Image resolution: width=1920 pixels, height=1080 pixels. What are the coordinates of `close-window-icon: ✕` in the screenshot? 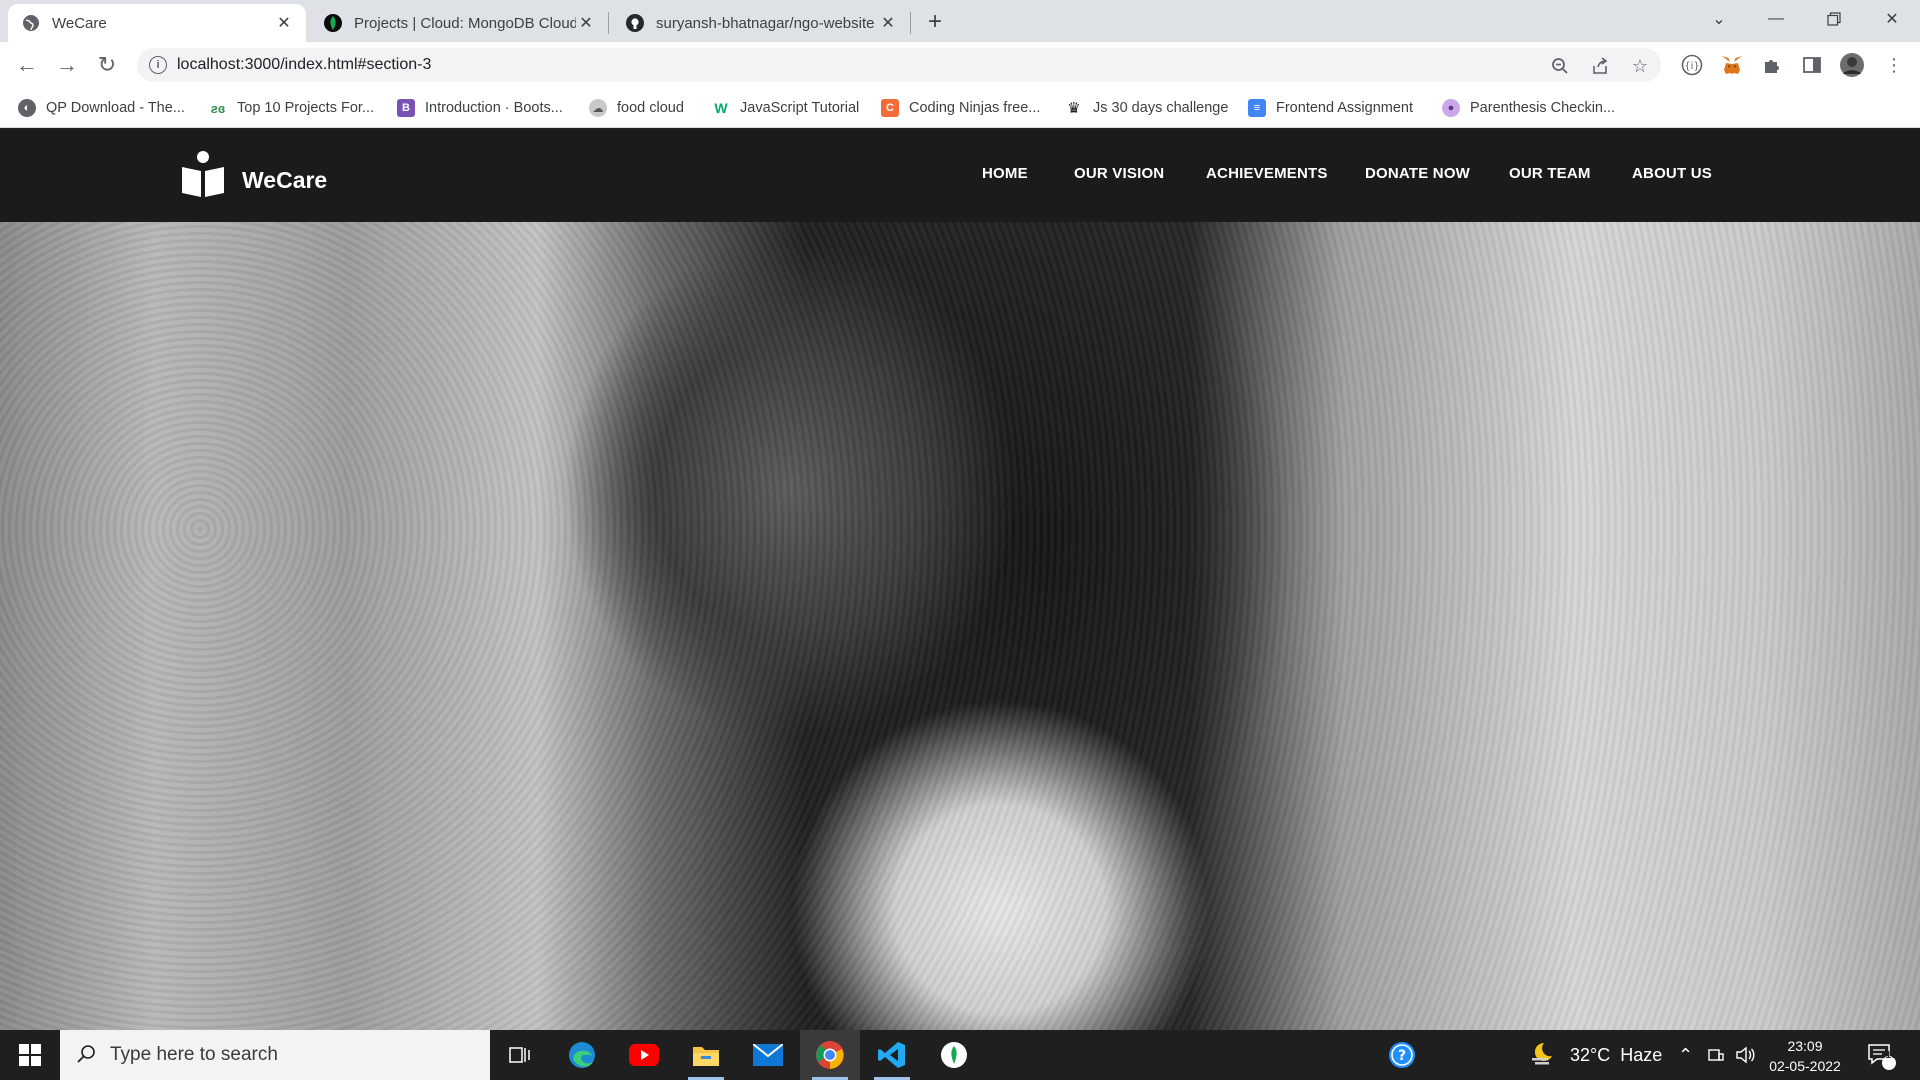 It's located at (1892, 19).